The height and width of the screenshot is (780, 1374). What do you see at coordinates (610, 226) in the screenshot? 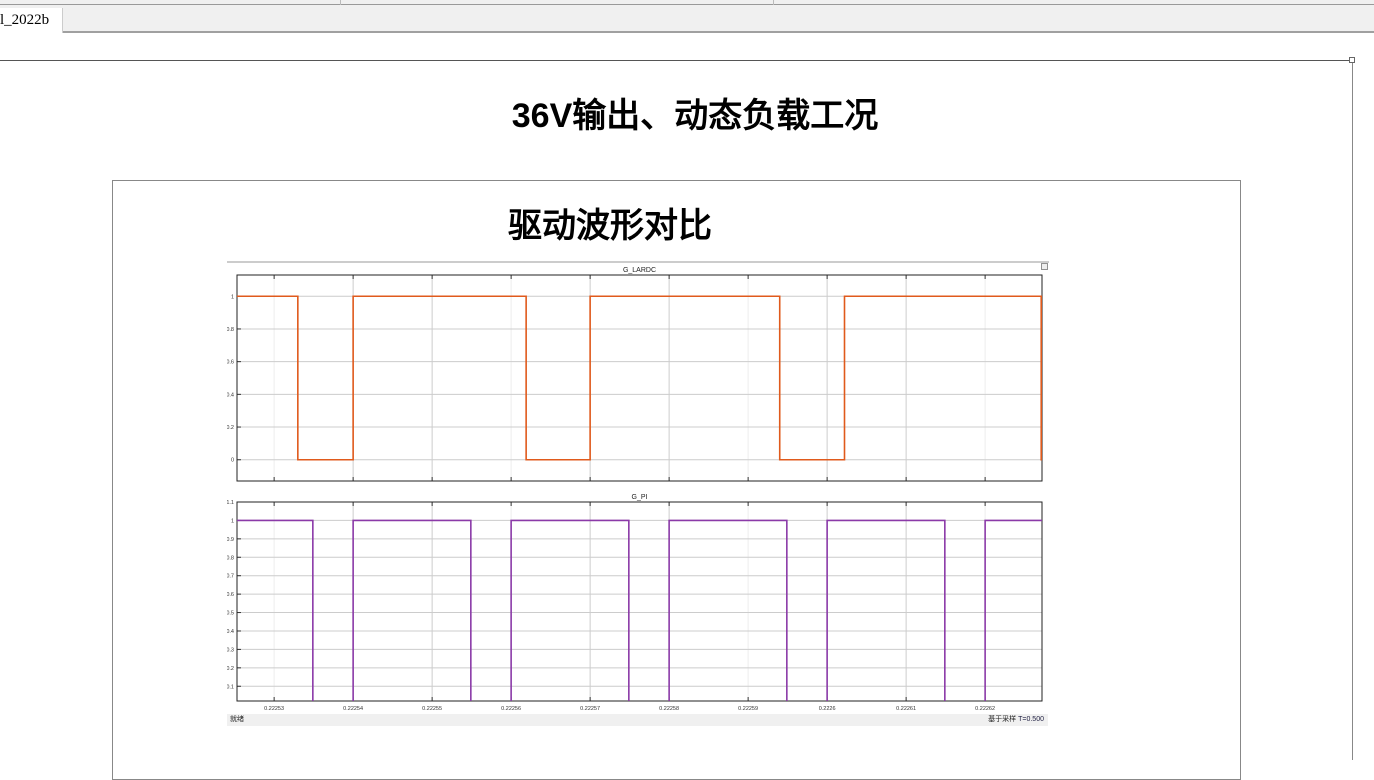
I see `figure-subtitle: 驱动波形对比` at bounding box center [610, 226].